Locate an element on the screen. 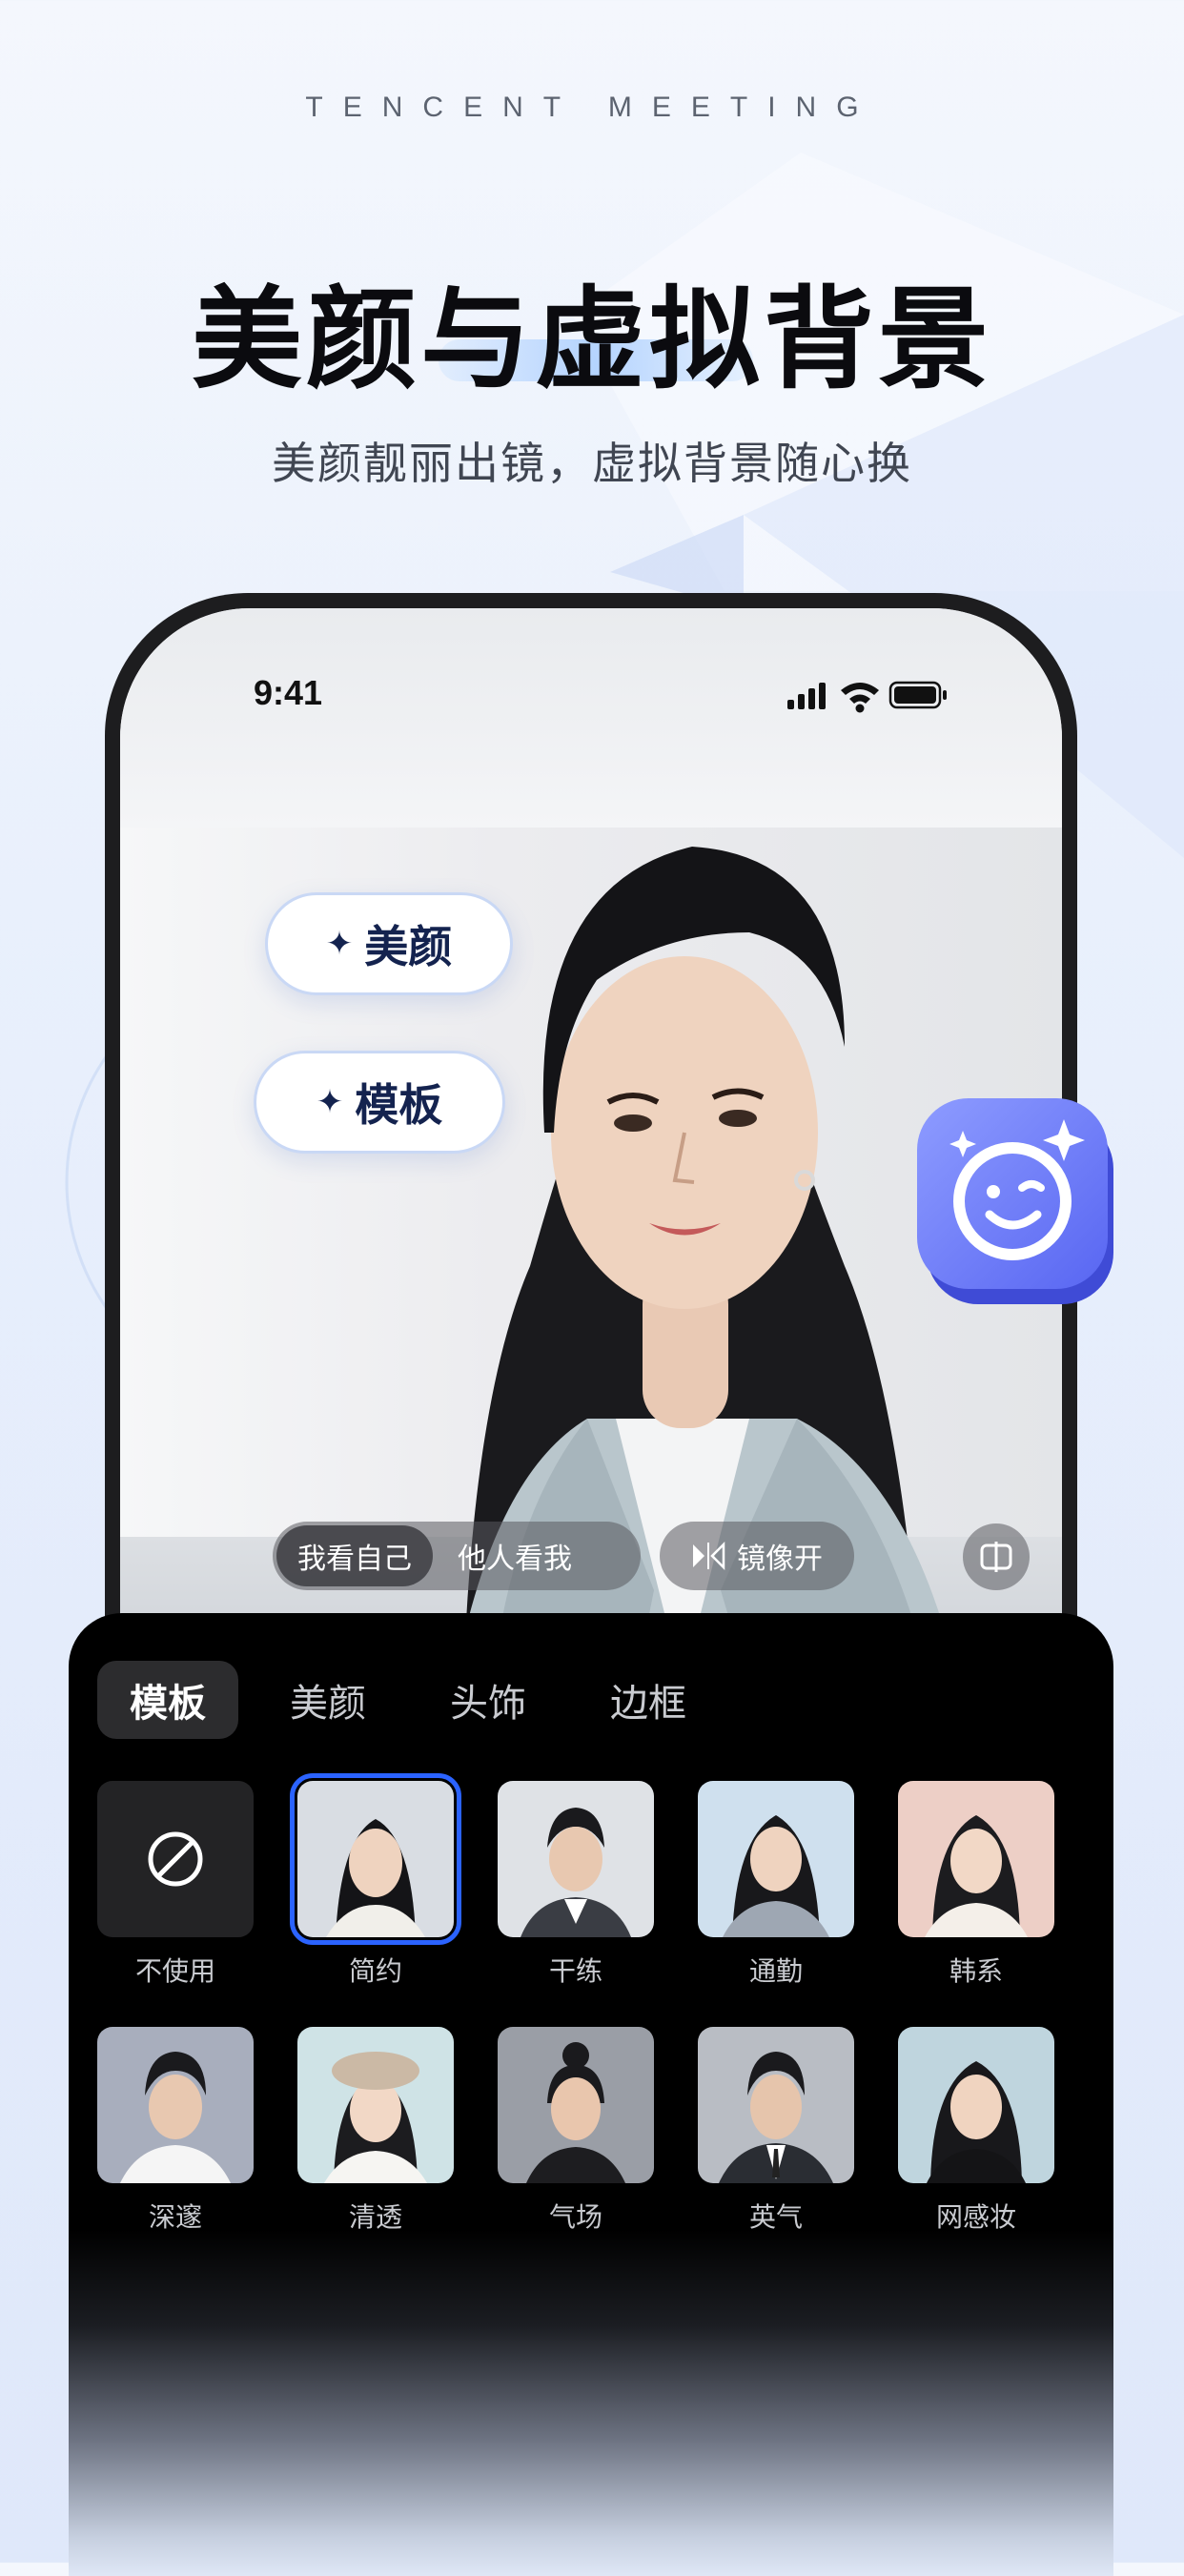 This screenshot has width=1184, height=2576. tab-beauty: 美颜 is located at coordinates (327, 1700).